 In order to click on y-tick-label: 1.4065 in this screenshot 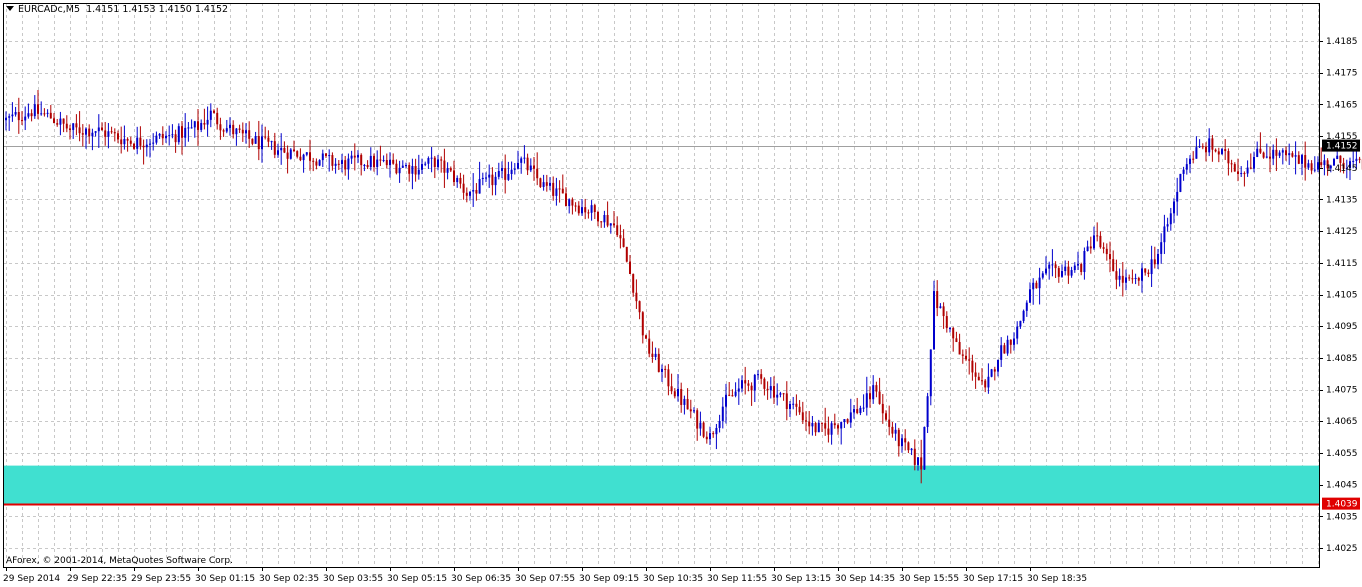, I will do `click(1342, 422)`.